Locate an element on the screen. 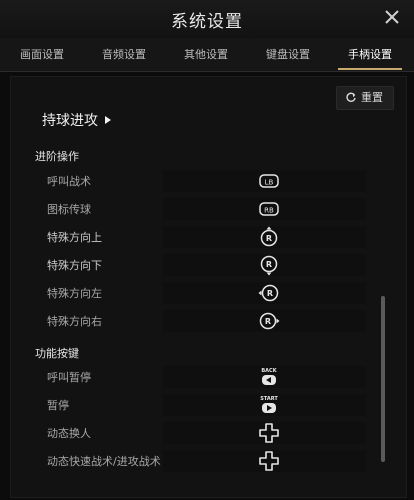 The image size is (414, 500). right-stick-right-icon: R is located at coordinates (269, 321).